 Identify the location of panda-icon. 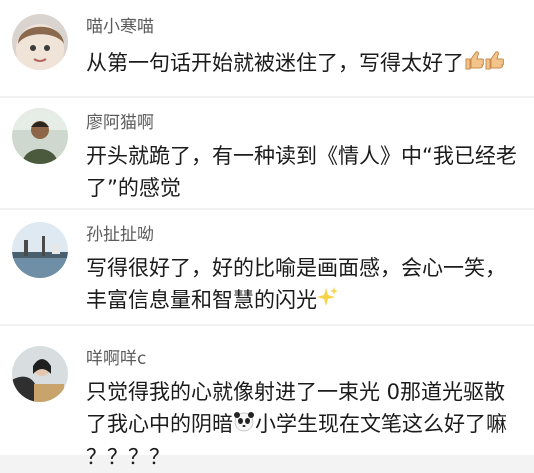
(244, 425).